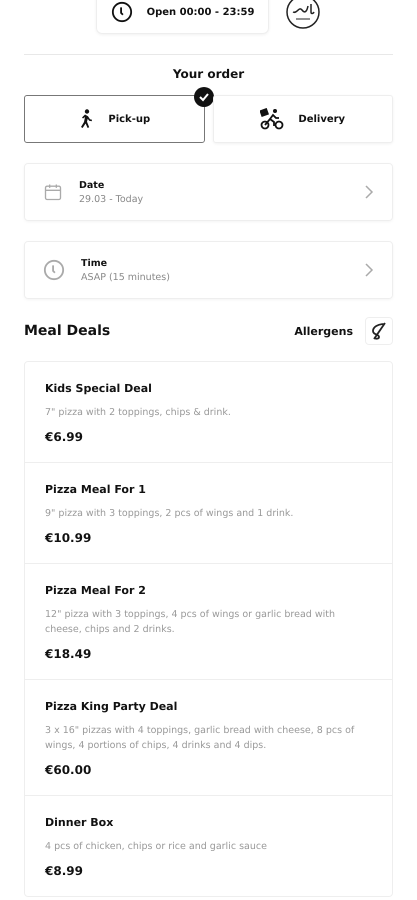 The height and width of the screenshot is (900, 417). I want to click on deal-price: €18.49, so click(68, 654).